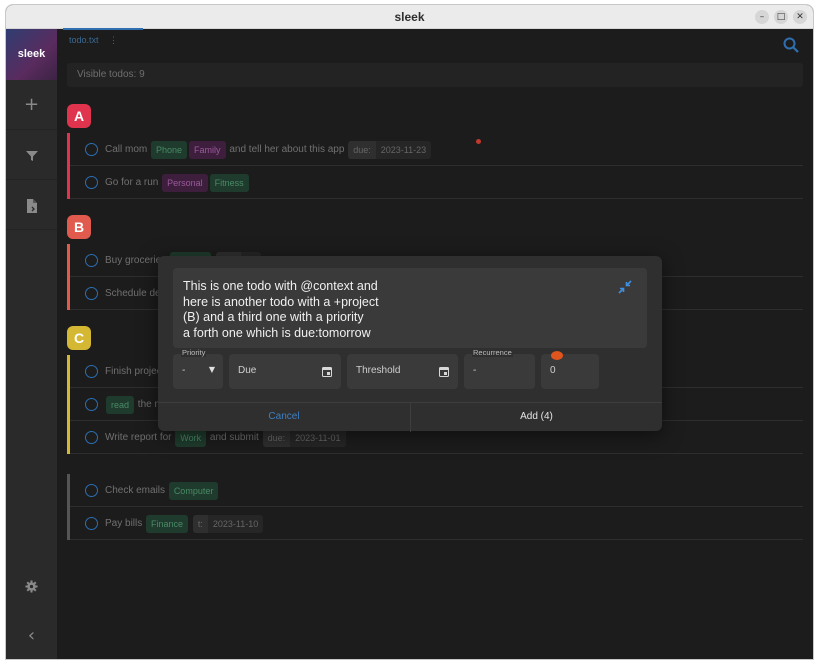 This screenshot has width=819, height=664. I want to click on context-chip: Phone, so click(169, 150).